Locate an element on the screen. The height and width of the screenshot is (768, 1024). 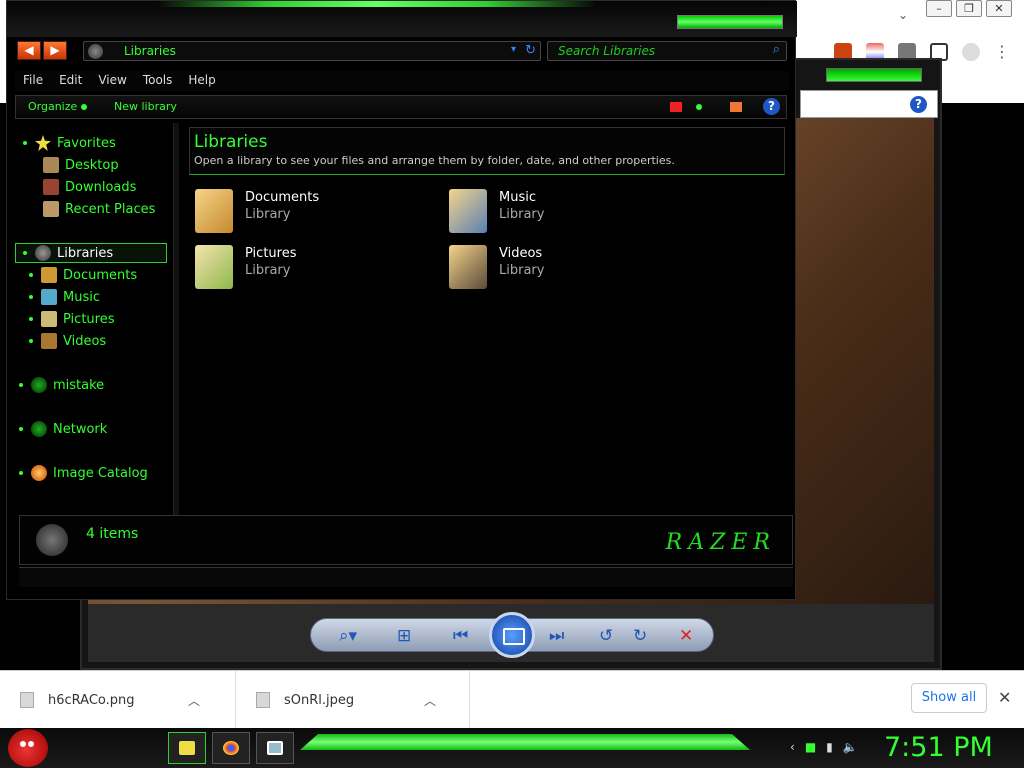
file-icon is located at coordinates (27, 700).